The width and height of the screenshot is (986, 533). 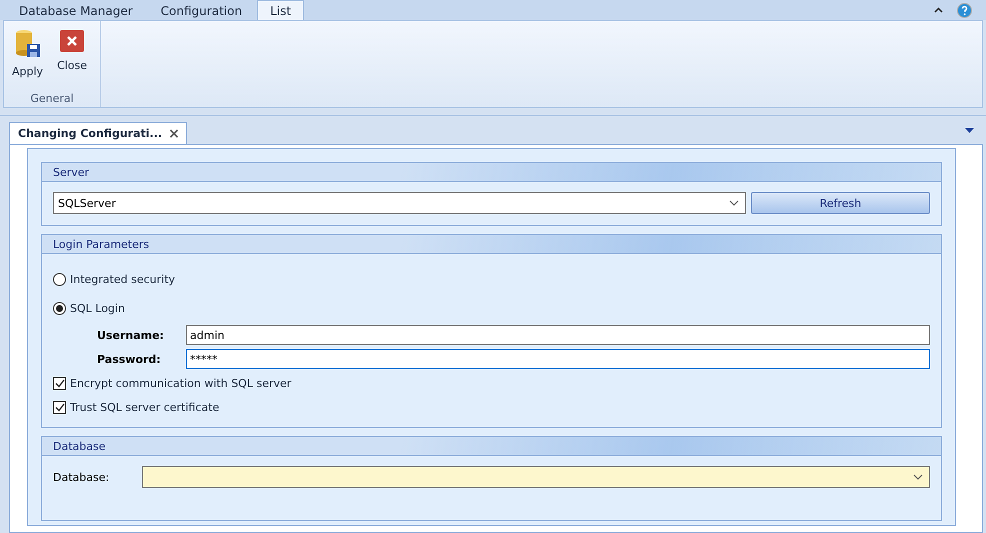 What do you see at coordinates (89, 308) in the screenshot?
I see `radio-option: SQL Login` at bounding box center [89, 308].